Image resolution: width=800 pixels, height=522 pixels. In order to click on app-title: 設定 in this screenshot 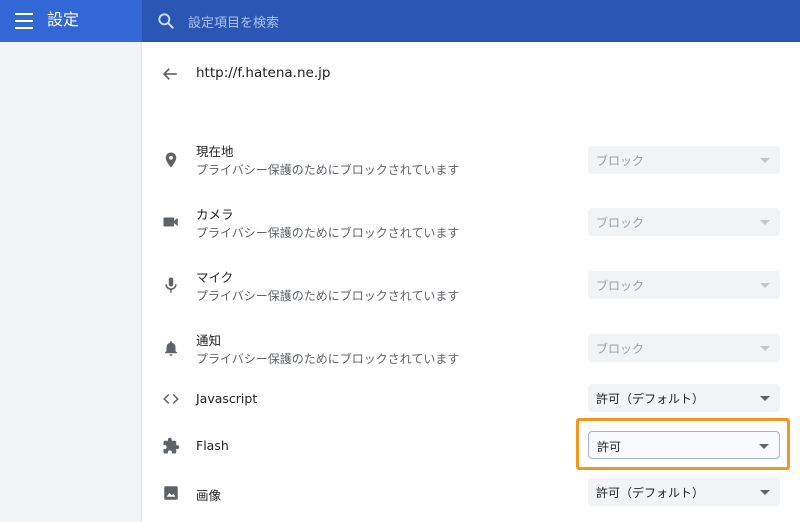, I will do `click(63, 19)`.